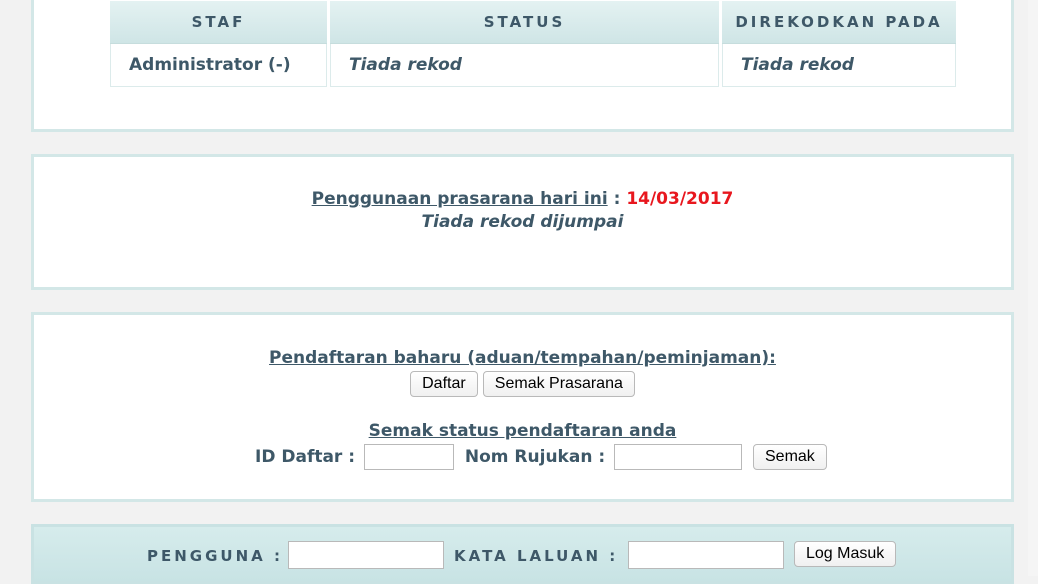 This screenshot has width=1038, height=584. Describe the element at coordinates (1033, 288) in the screenshot. I see `scrollbar-track` at that location.